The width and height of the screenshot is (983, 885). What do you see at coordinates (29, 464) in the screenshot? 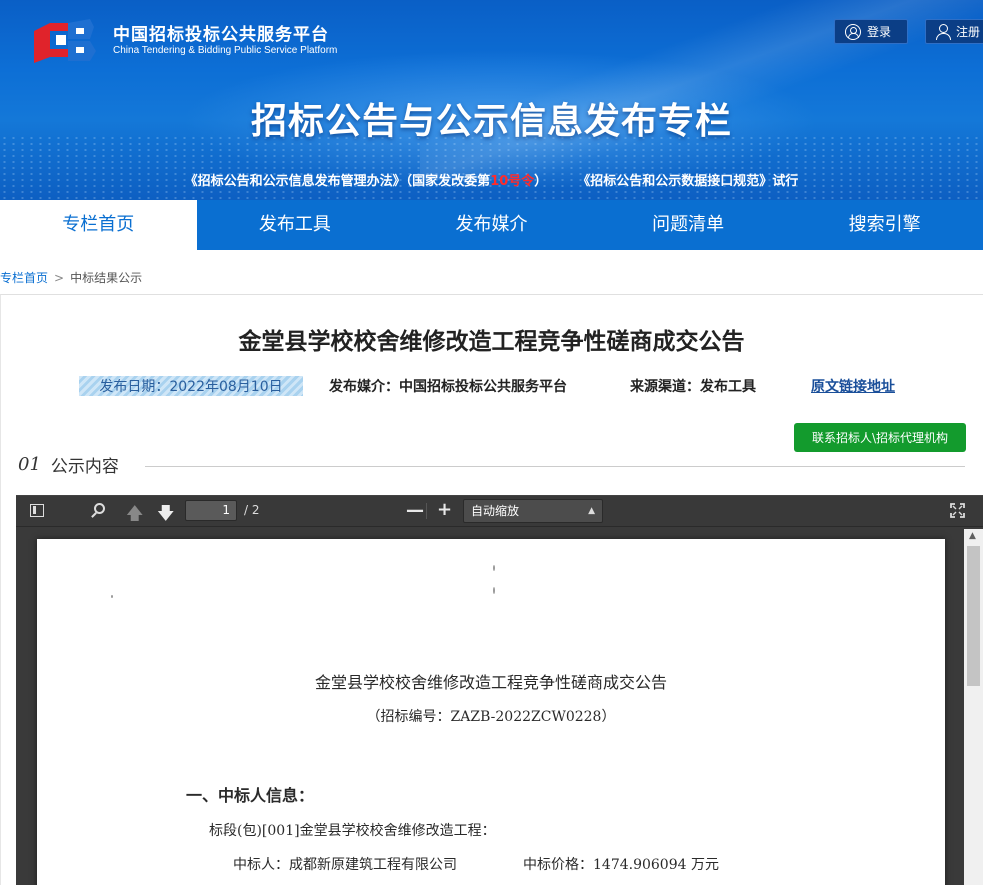
I see `section-number: 01` at bounding box center [29, 464].